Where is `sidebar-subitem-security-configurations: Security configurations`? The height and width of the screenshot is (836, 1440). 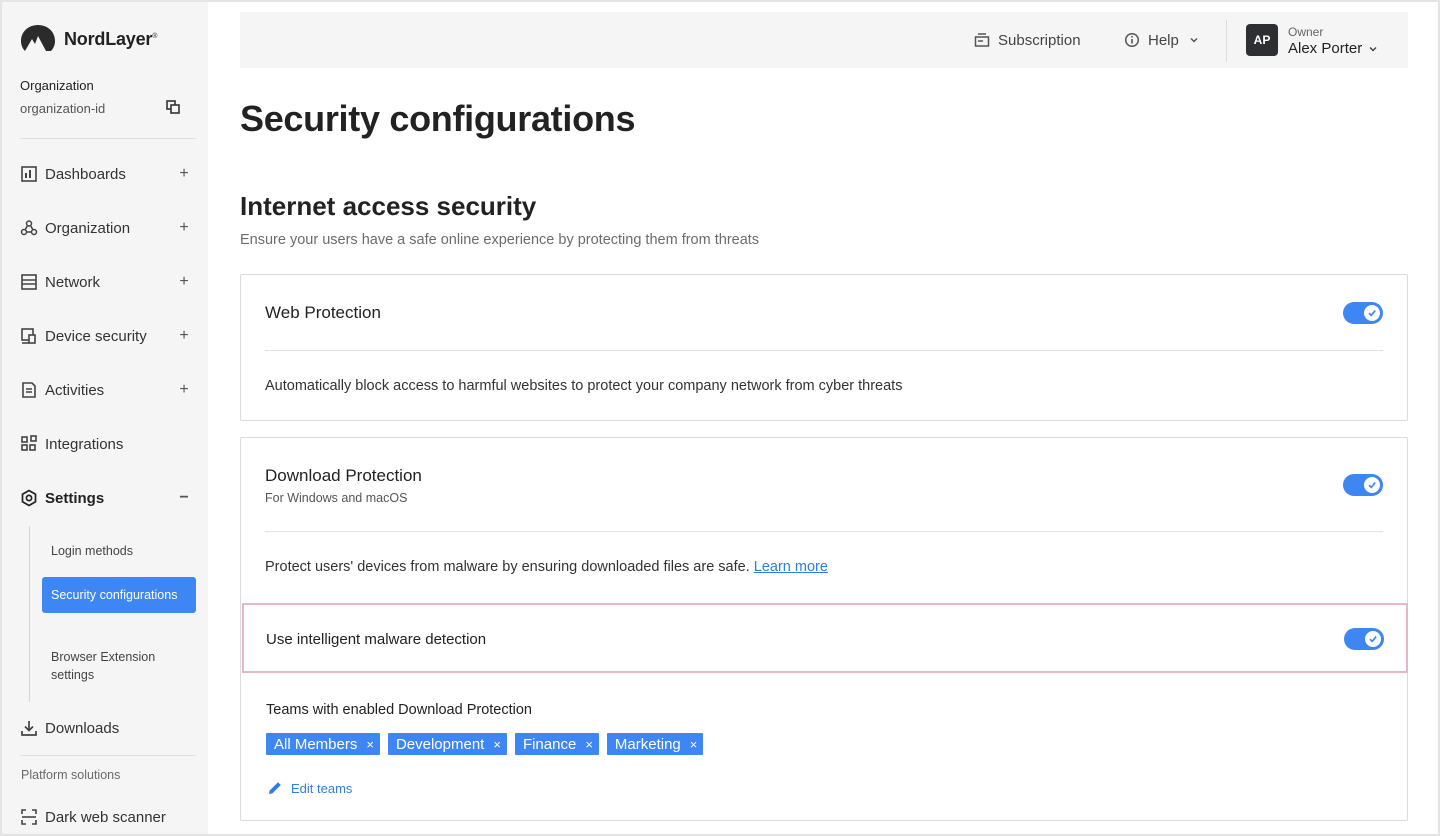 sidebar-subitem-security-configurations: Security configurations is located at coordinates (119, 595).